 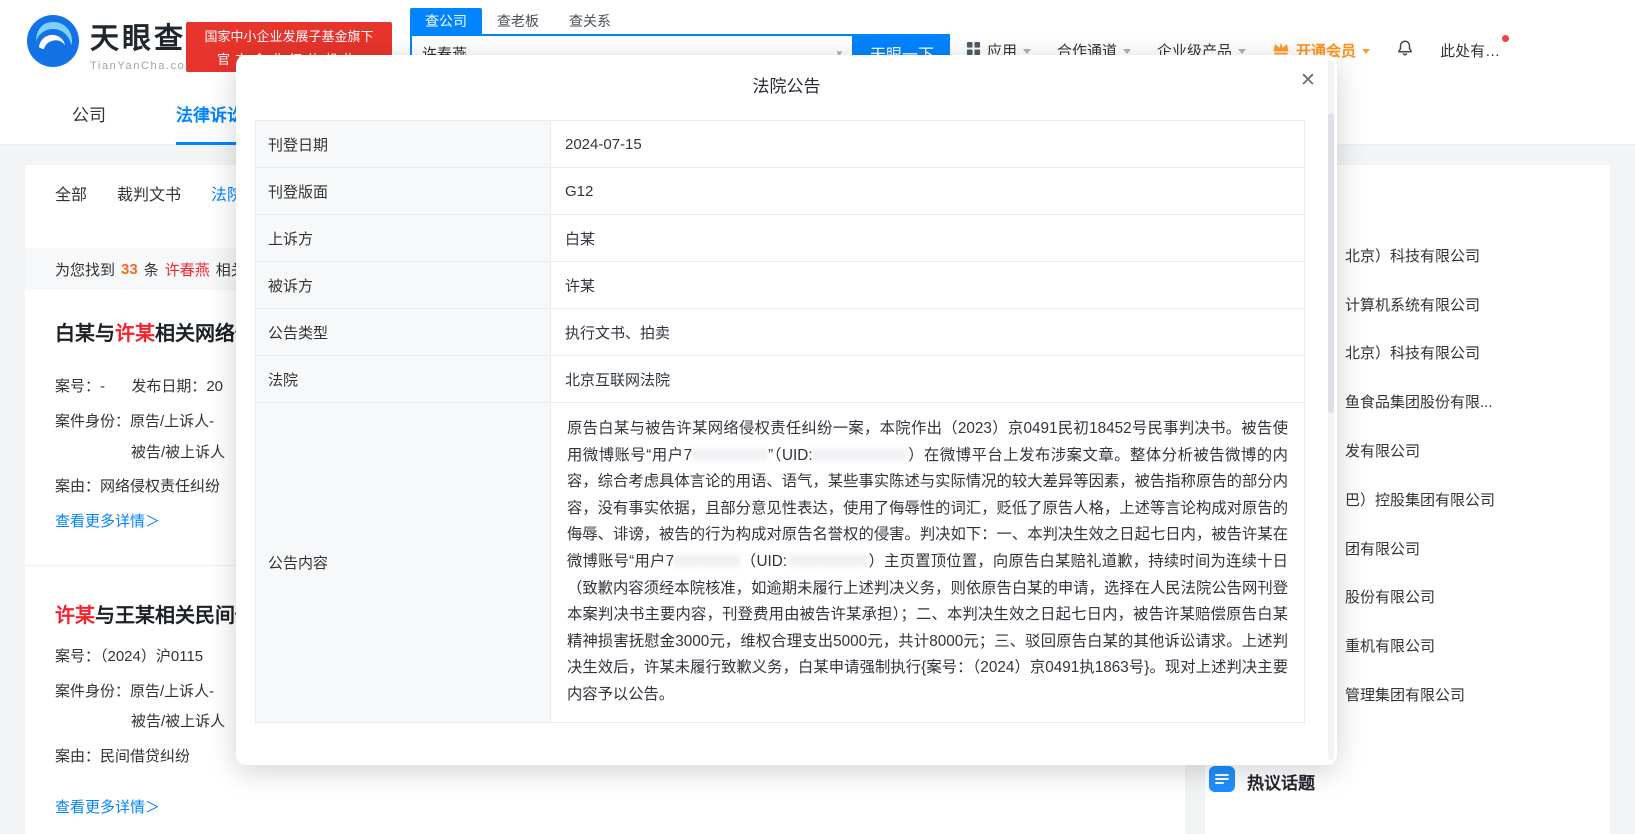 I want to click on search-tab-relation: 查关系, so click(x=590, y=21).